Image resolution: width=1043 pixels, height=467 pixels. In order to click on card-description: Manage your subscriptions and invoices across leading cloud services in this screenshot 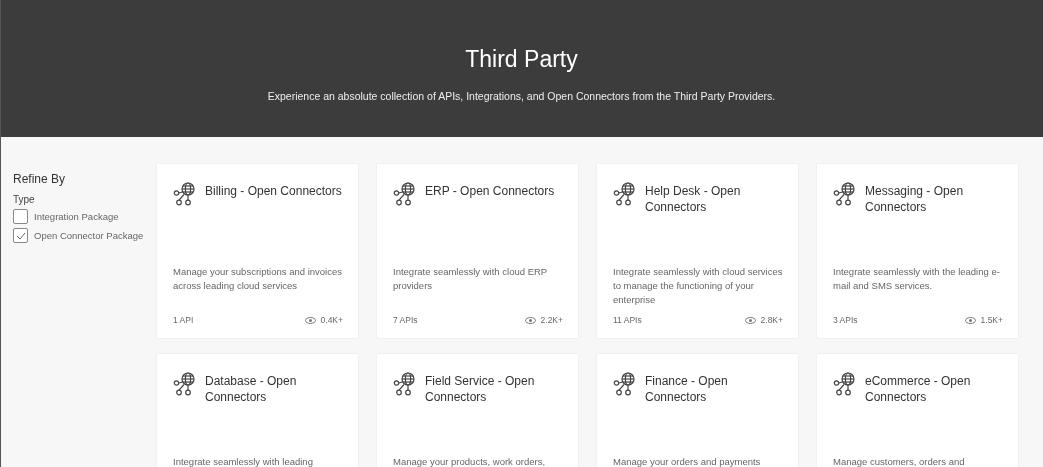, I will do `click(258, 279)`.